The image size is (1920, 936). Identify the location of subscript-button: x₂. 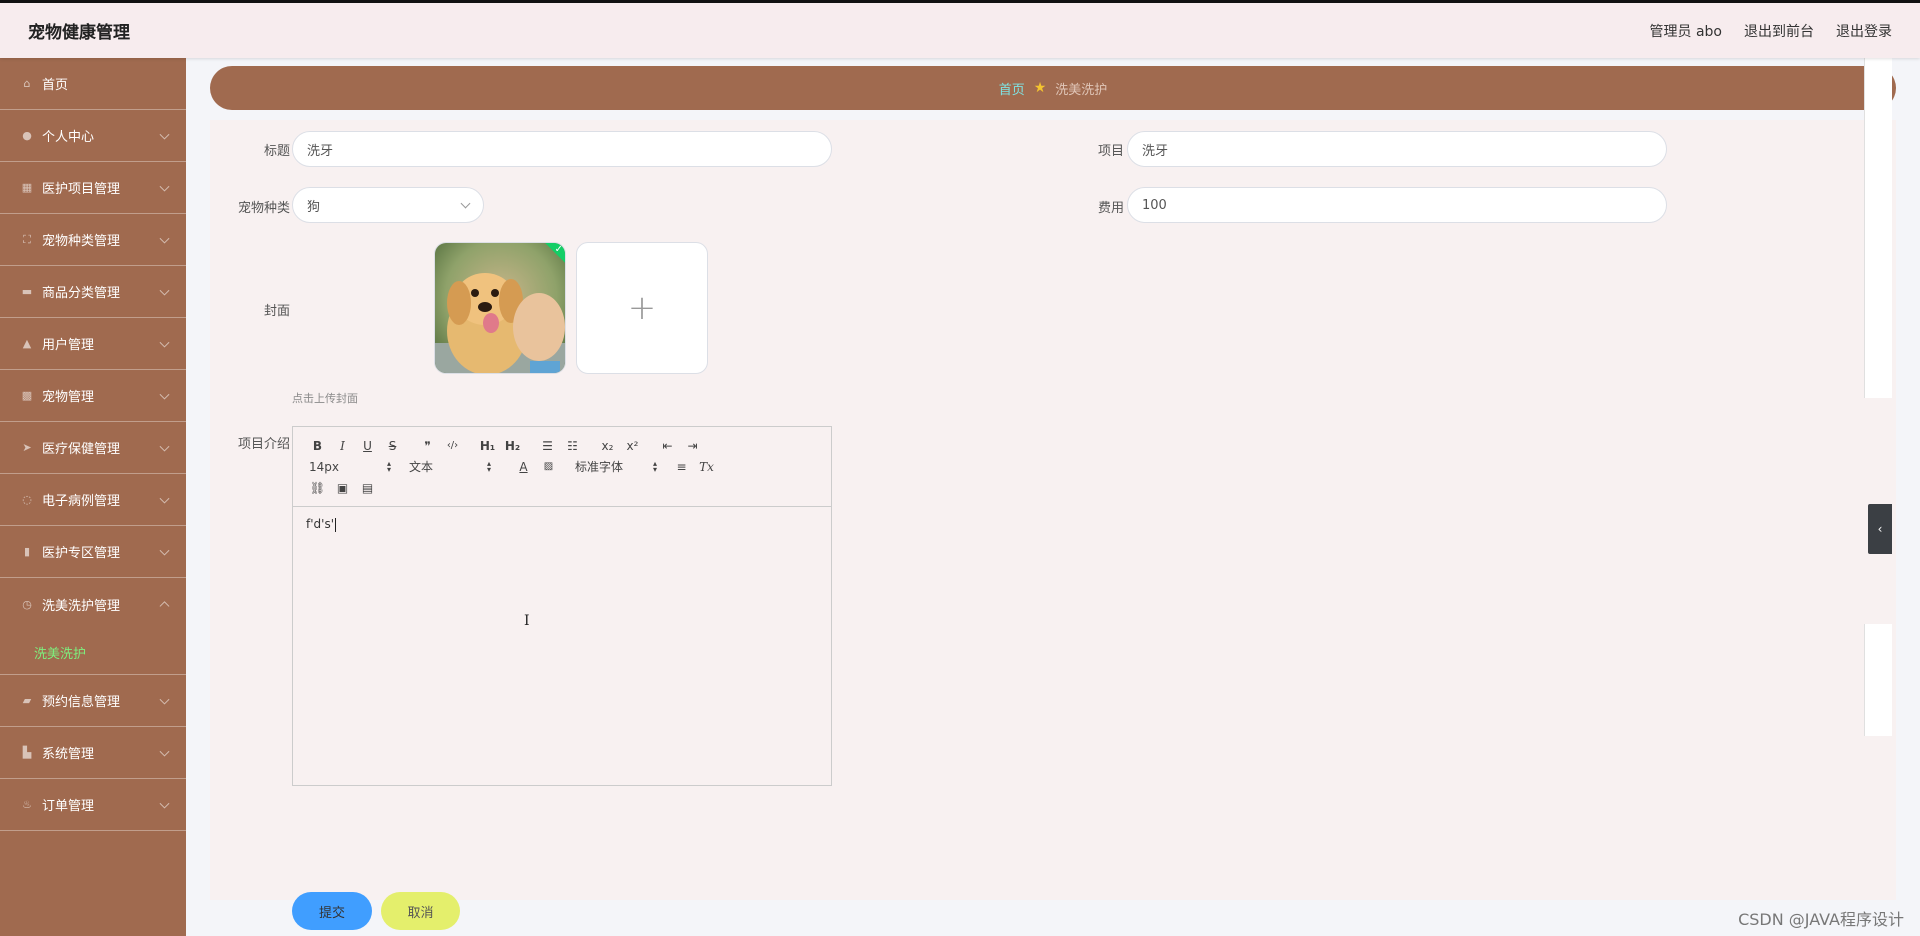
(607, 445).